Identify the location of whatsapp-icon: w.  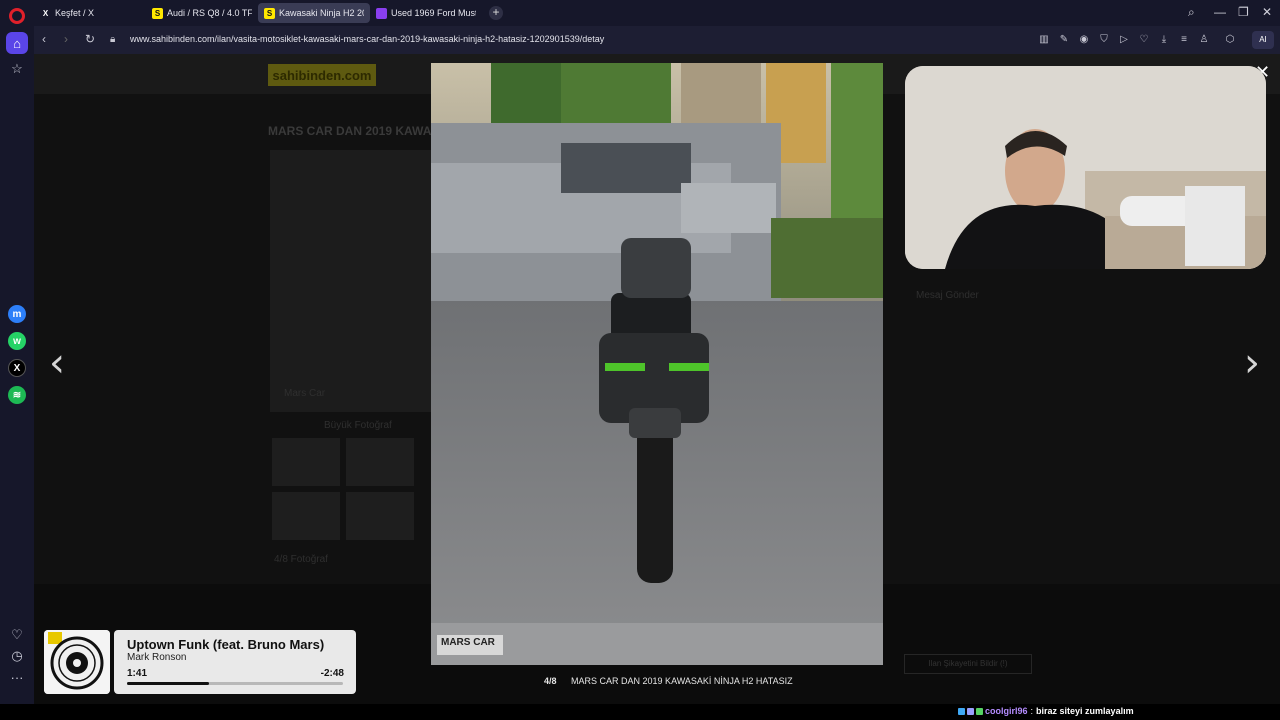
(17, 341).